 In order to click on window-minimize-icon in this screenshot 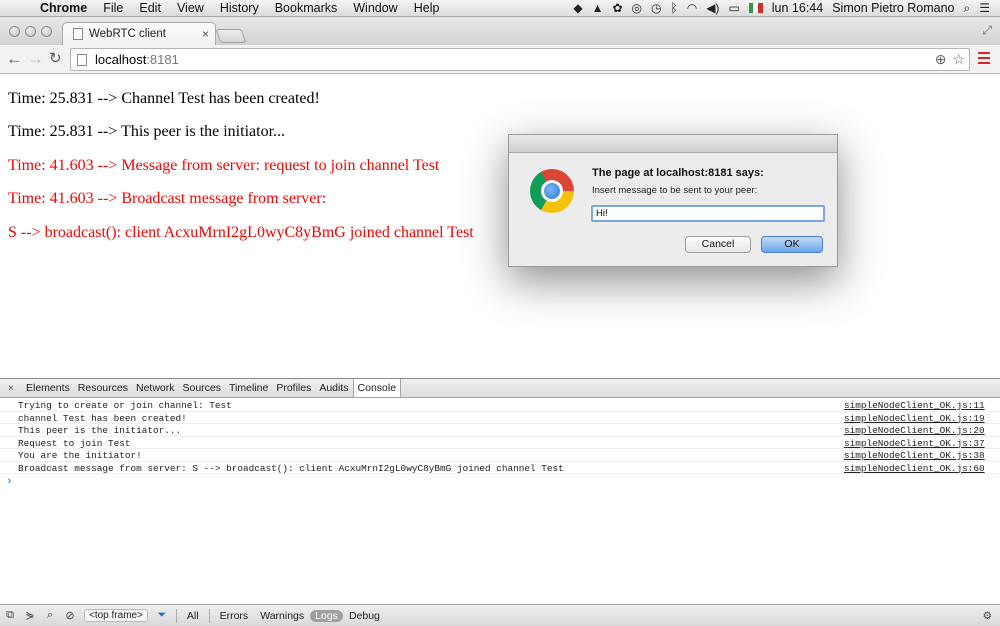, I will do `click(30, 31)`.